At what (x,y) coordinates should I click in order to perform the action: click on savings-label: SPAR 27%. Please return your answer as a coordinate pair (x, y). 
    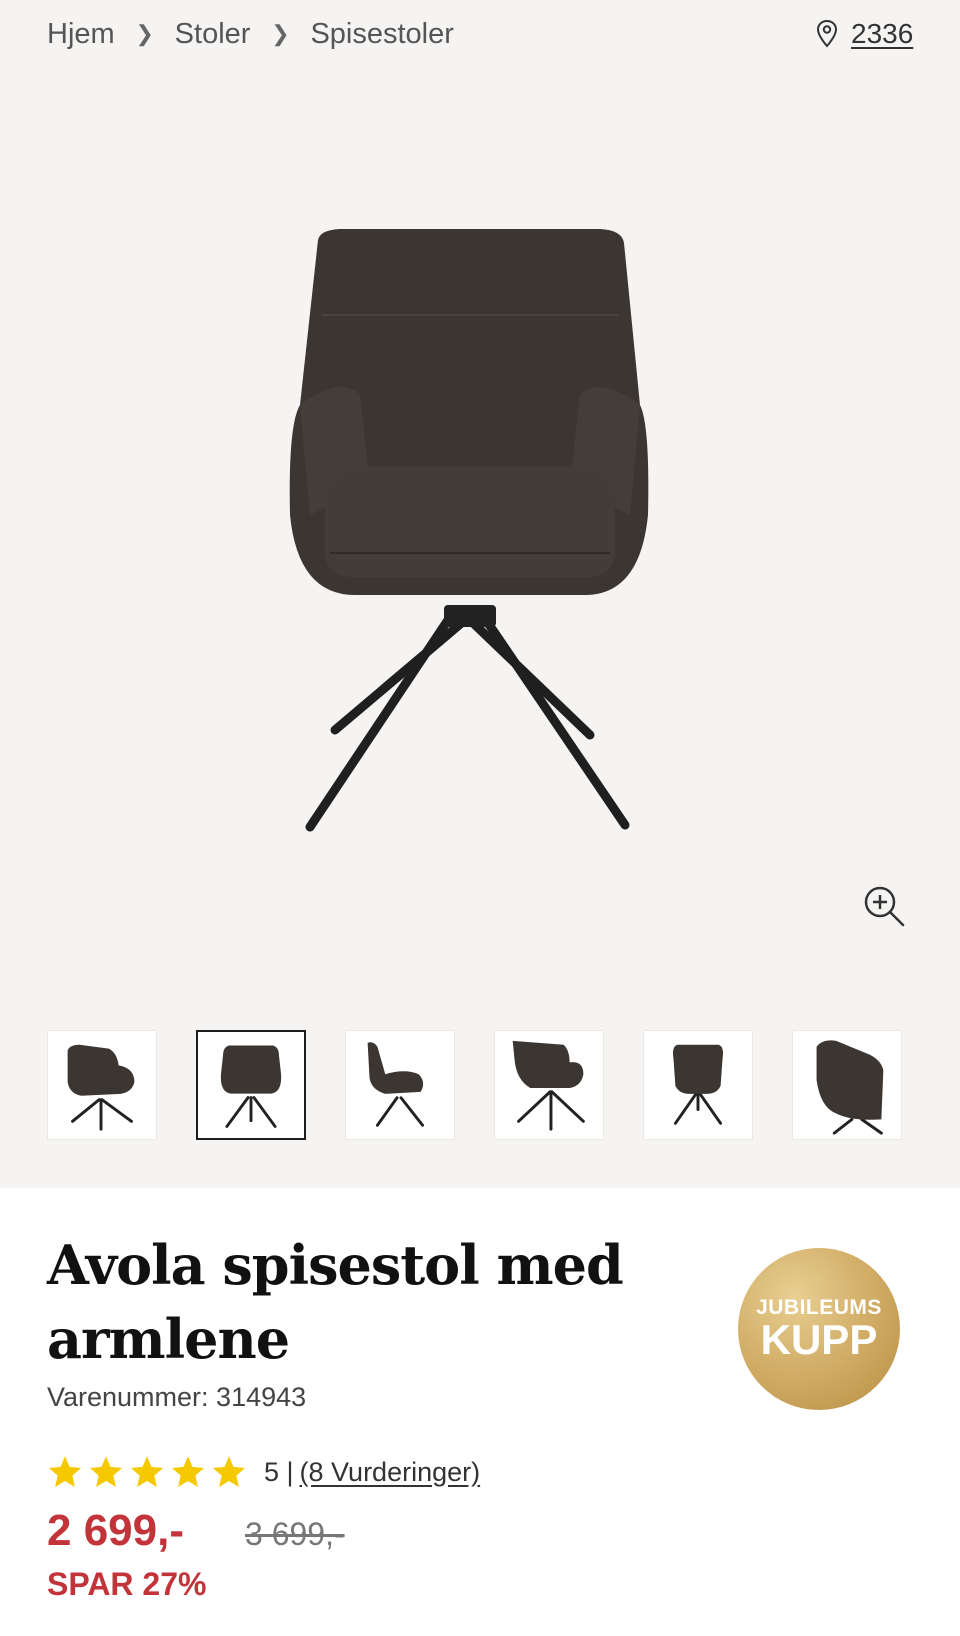
    Looking at the image, I should click on (127, 1584).